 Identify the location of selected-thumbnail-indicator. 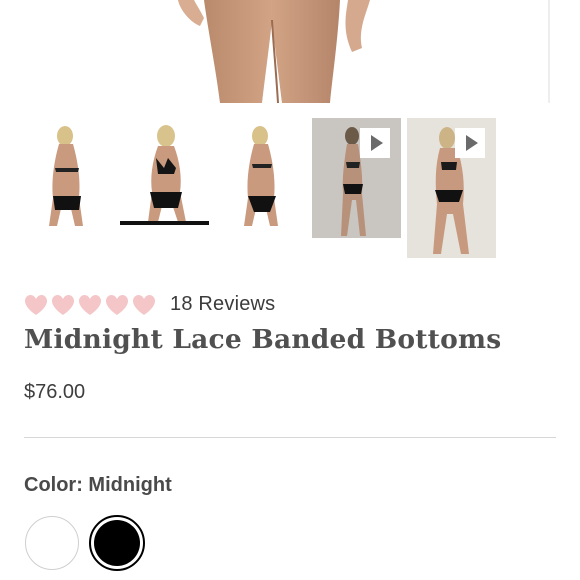
(164, 223).